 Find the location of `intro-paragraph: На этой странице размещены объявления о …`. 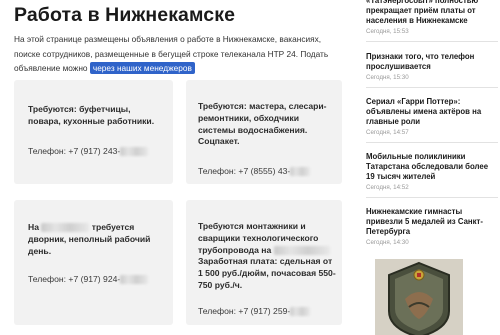

intro-paragraph: На этой странице размещены объявления о … is located at coordinates (179, 54).